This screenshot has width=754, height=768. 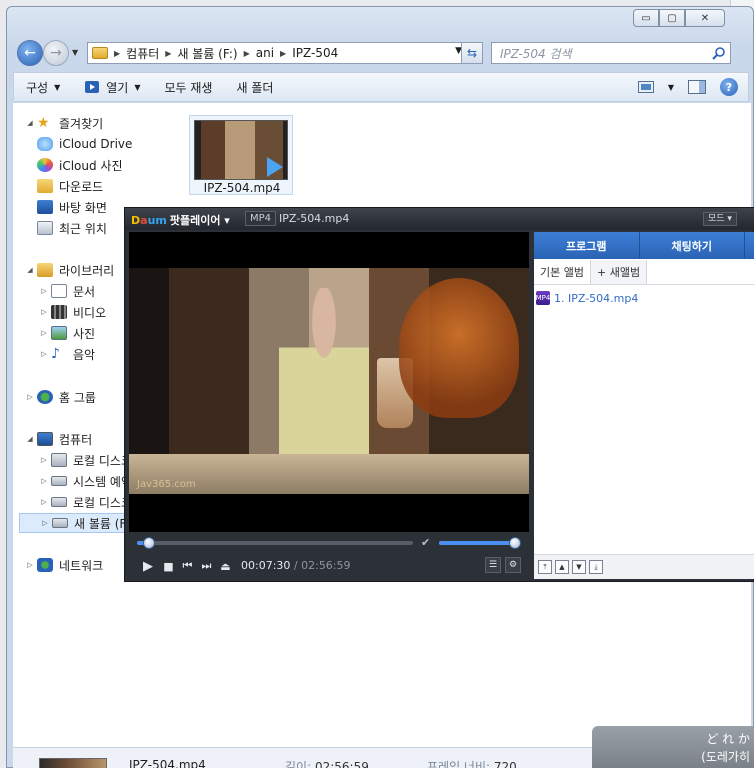 I want to click on move-bottom-button: ⤓, so click(x=596, y=567).